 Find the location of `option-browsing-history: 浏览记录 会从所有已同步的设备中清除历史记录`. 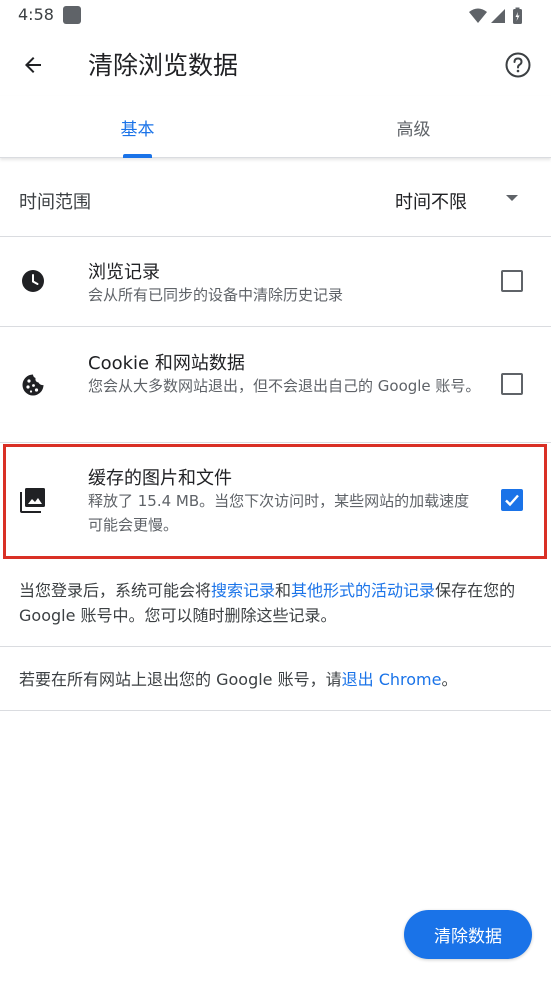

option-browsing-history: 浏览记录 会从所有已同步的设备中清除历史记录 is located at coordinates (275, 282).